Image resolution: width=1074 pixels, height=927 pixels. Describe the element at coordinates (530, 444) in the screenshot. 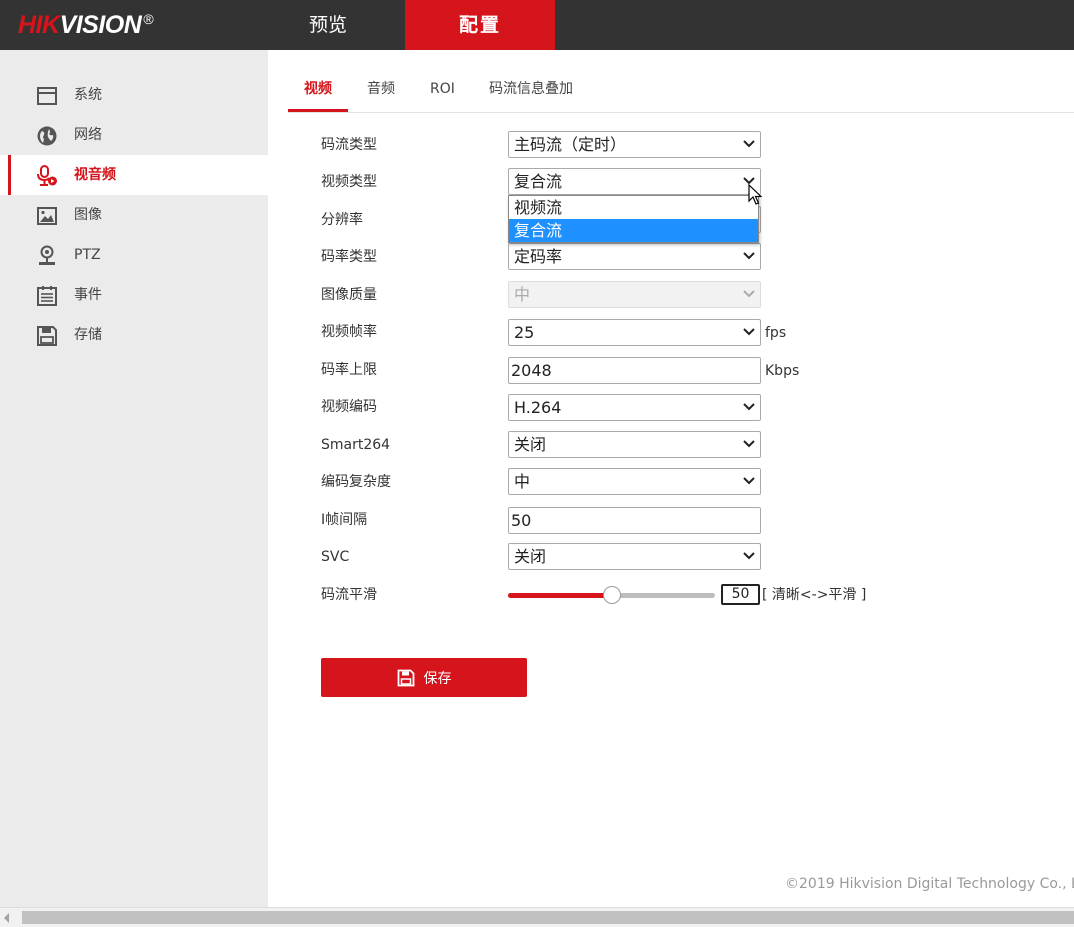

I see `smart264-value: 关闭` at that location.